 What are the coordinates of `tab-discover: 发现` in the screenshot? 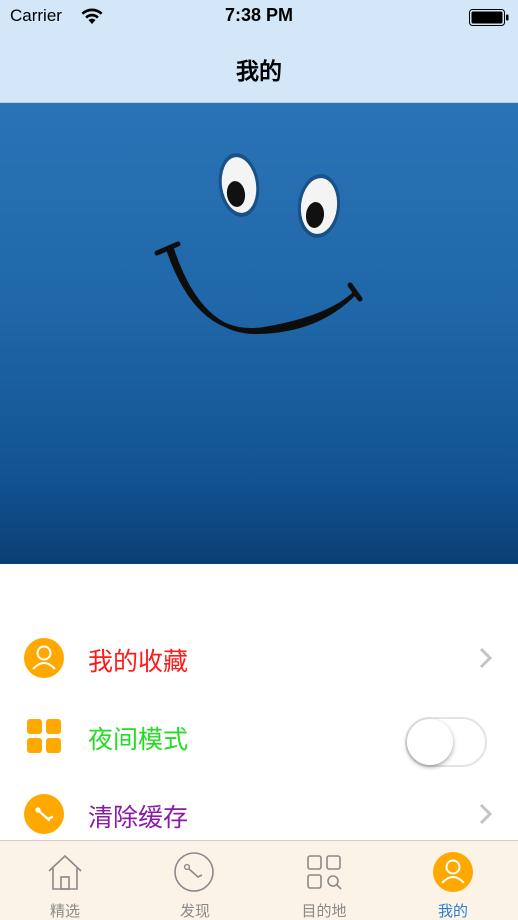 It's located at (195, 880).